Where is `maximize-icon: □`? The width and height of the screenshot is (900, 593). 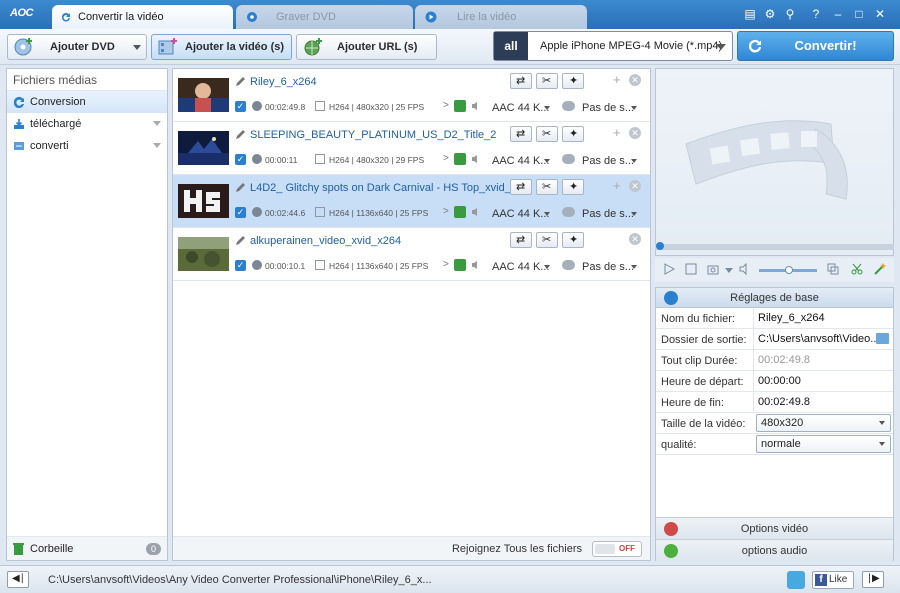
maximize-icon: □ is located at coordinates (859, 14).